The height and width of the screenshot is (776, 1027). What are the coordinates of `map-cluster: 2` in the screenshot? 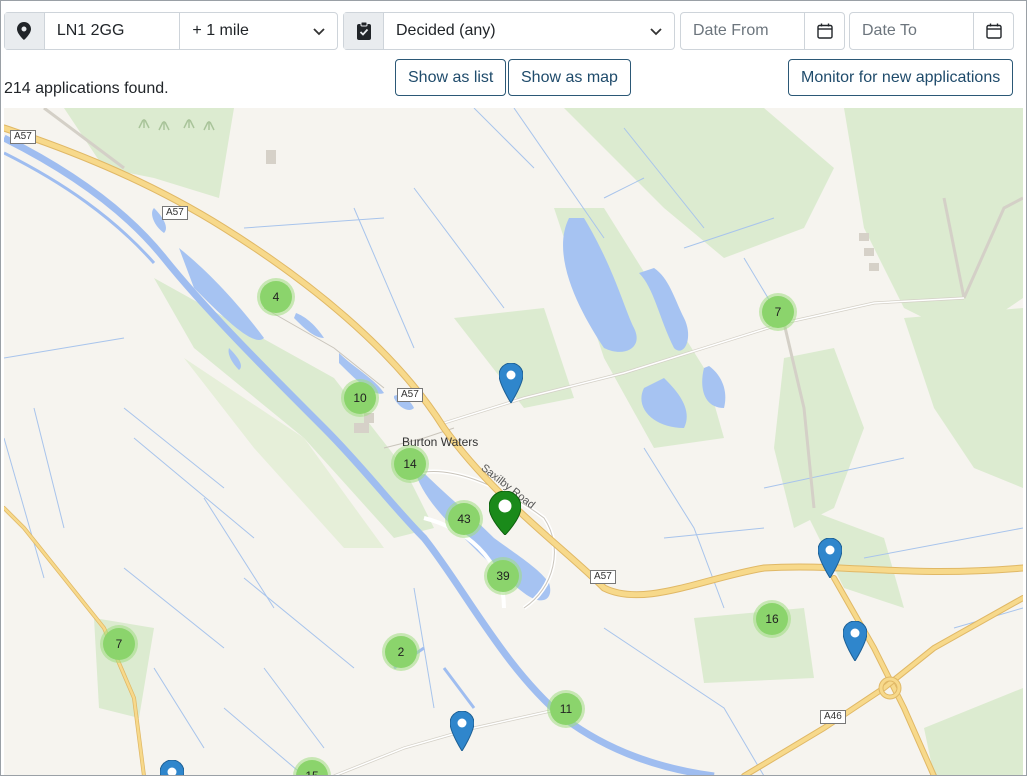 It's located at (401, 652).